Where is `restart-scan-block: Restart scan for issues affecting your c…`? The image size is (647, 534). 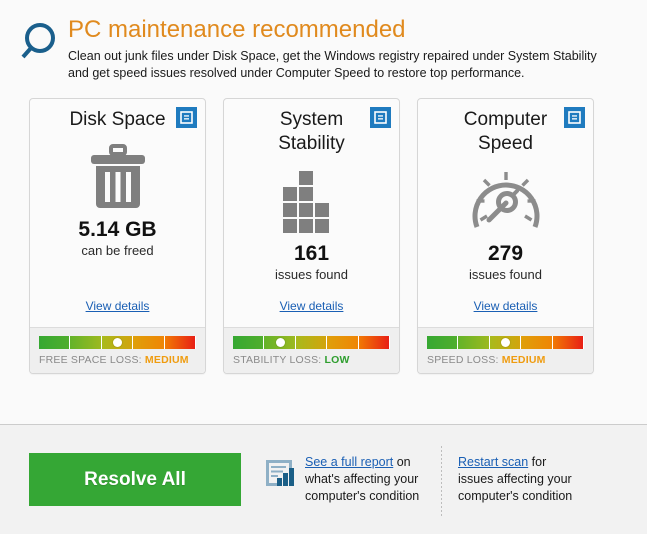 restart-scan-block: Restart scan for issues affecting your c… is located at coordinates (517, 479).